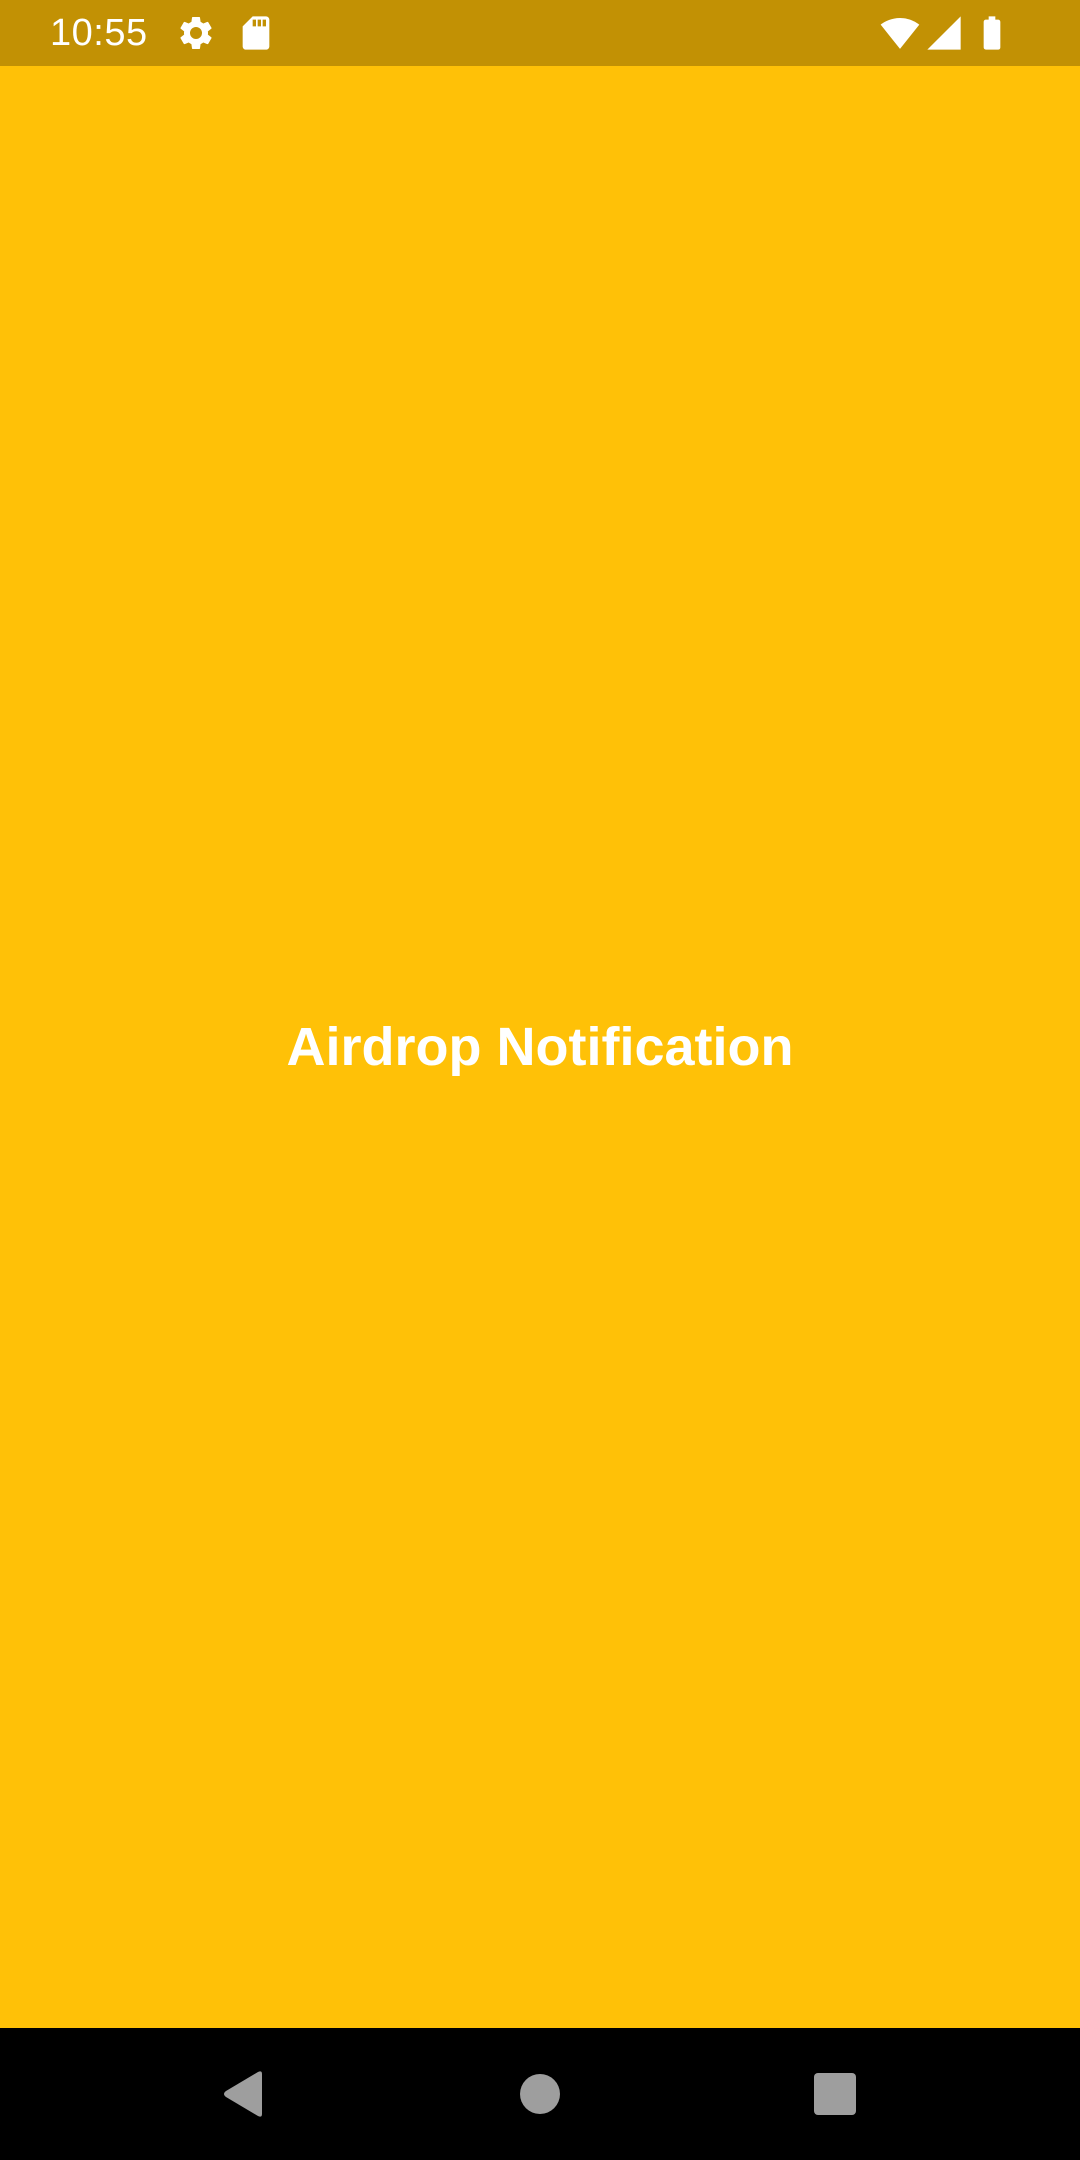  What do you see at coordinates (944, 33) in the screenshot?
I see `cellular-signal-icon` at bounding box center [944, 33].